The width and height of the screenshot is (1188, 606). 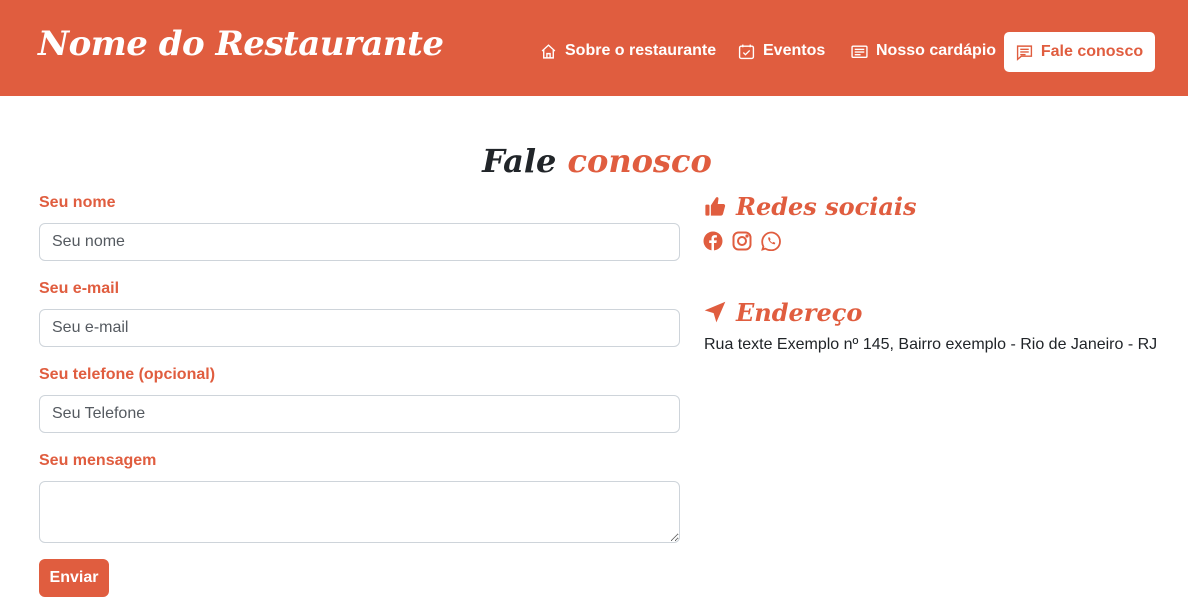 I want to click on page-title: Fale conosco, so click(x=594, y=161).